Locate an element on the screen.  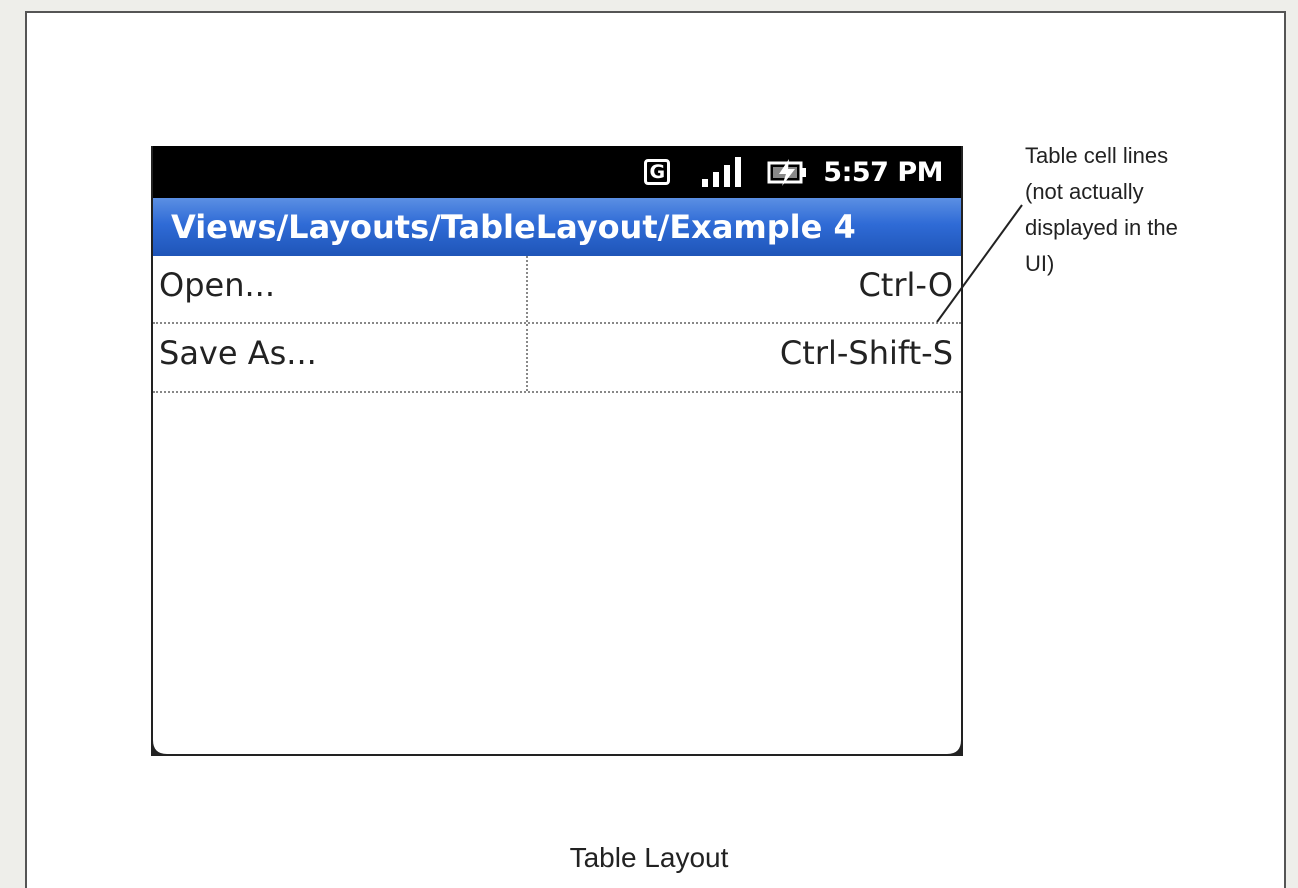
table-row: Save As... Ctrl-Shift-S is located at coordinates (557, 358).